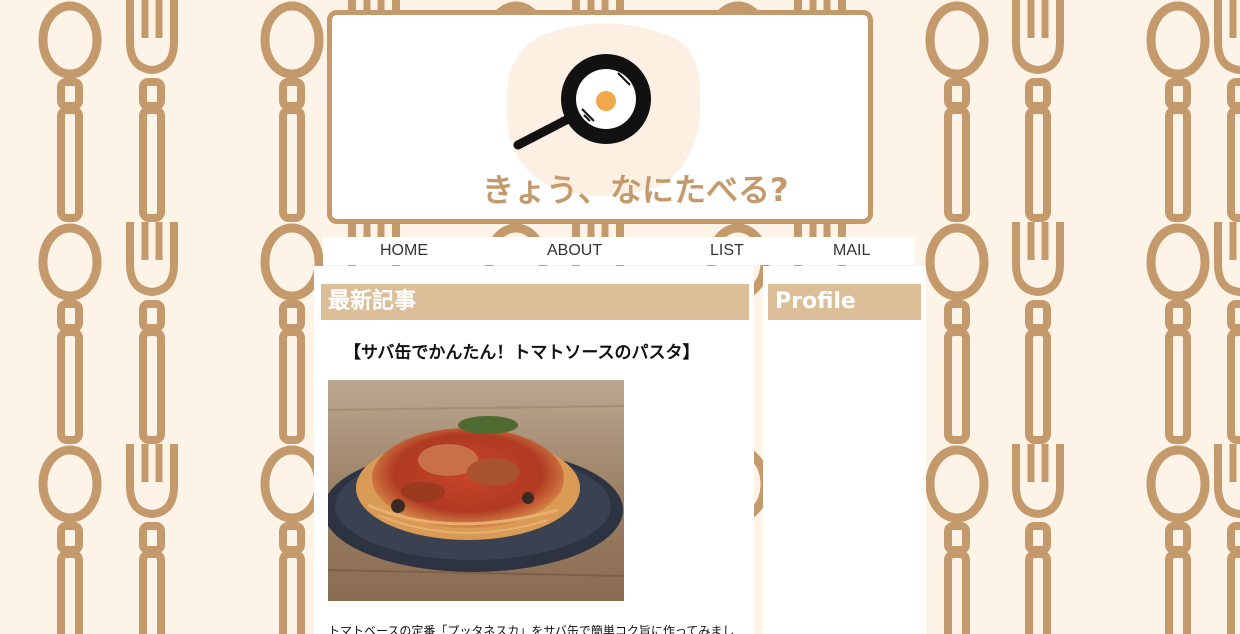 The image size is (1240, 634). Describe the element at coordinates (635, 190) in the screenshot. I see `site-title: きょう、なにたべる?` at that location.